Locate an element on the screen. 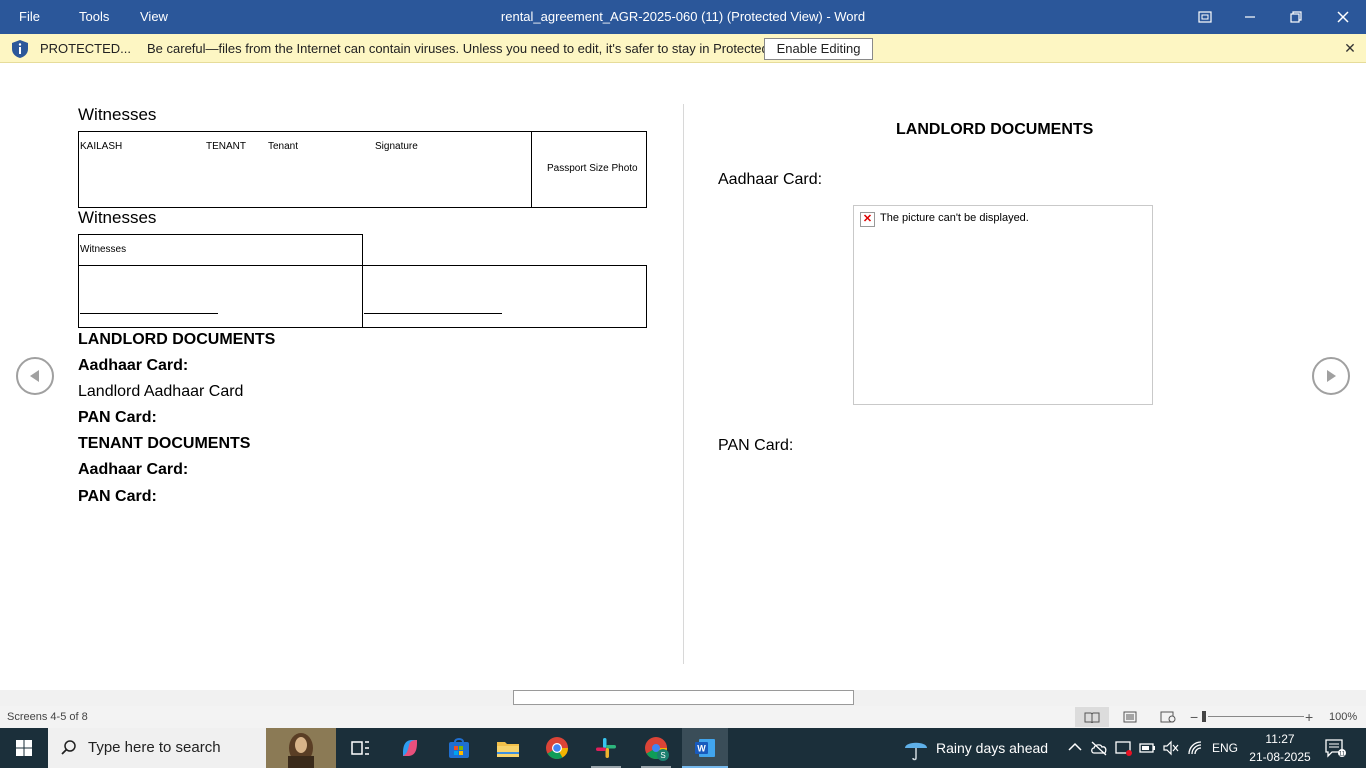 This screenshot has width=1366, height=768. witness-1-signature-line is located at coordinates (149, 313).